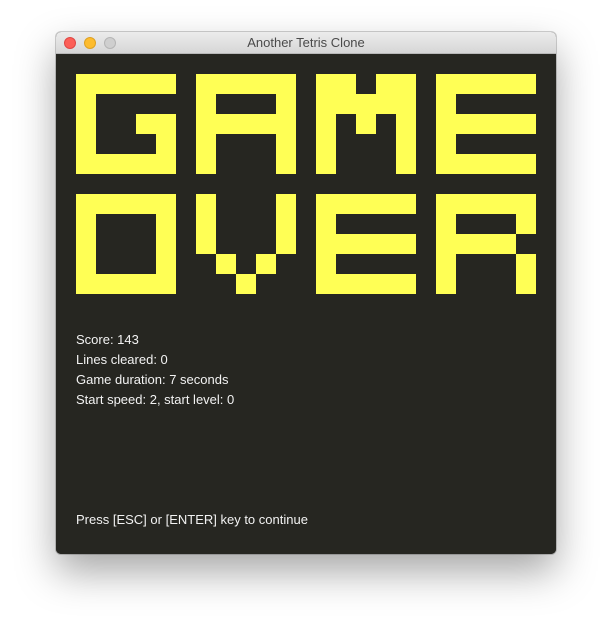  Describe the element at coordinates (152, 379) in the screenshot. I see `game-duration-text: Game duration: 7 seconds` at that location.